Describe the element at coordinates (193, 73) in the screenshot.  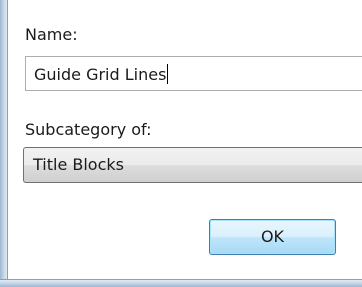
I see `name-input: Guide Grid Lines` at that location.